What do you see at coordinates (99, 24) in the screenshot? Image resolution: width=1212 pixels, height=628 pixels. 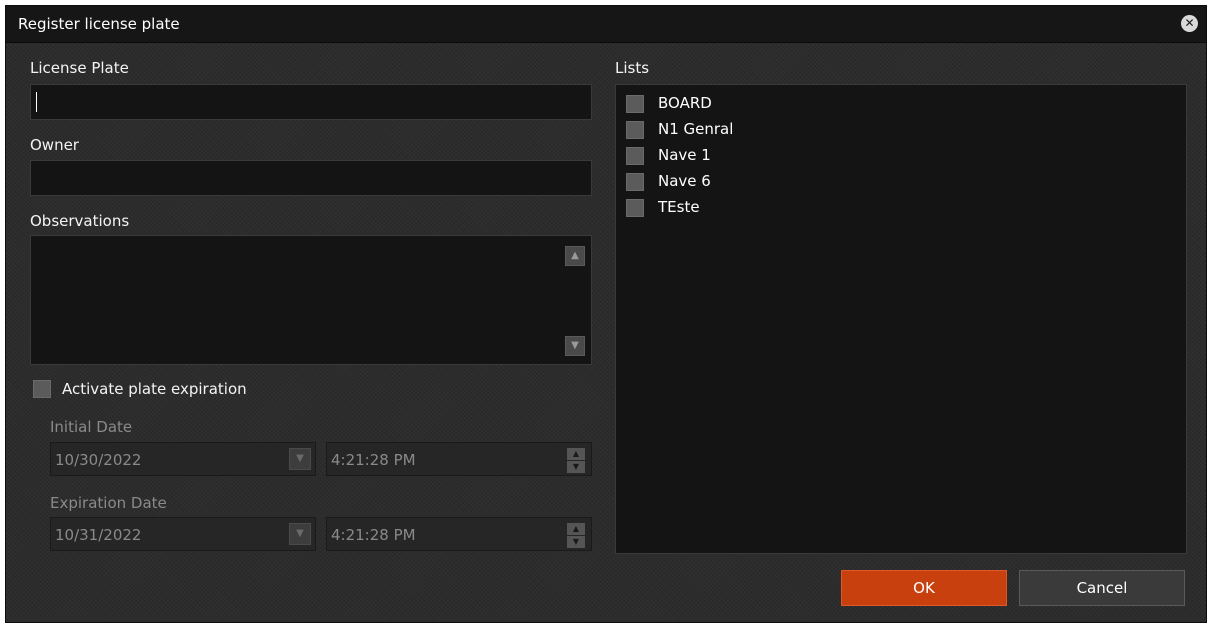 I see `dialog-title: Register license plate` at bounding box center [99, 24].